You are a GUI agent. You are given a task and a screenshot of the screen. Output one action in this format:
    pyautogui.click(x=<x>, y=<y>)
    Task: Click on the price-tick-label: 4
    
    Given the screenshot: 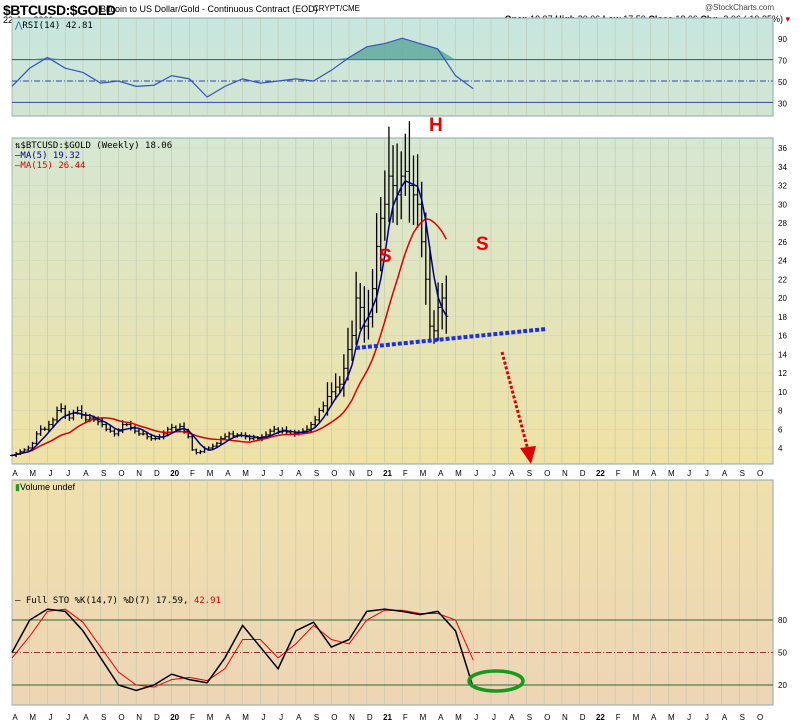 What is the action you would take?
    pyautogui.click(x=780, y=448)
    